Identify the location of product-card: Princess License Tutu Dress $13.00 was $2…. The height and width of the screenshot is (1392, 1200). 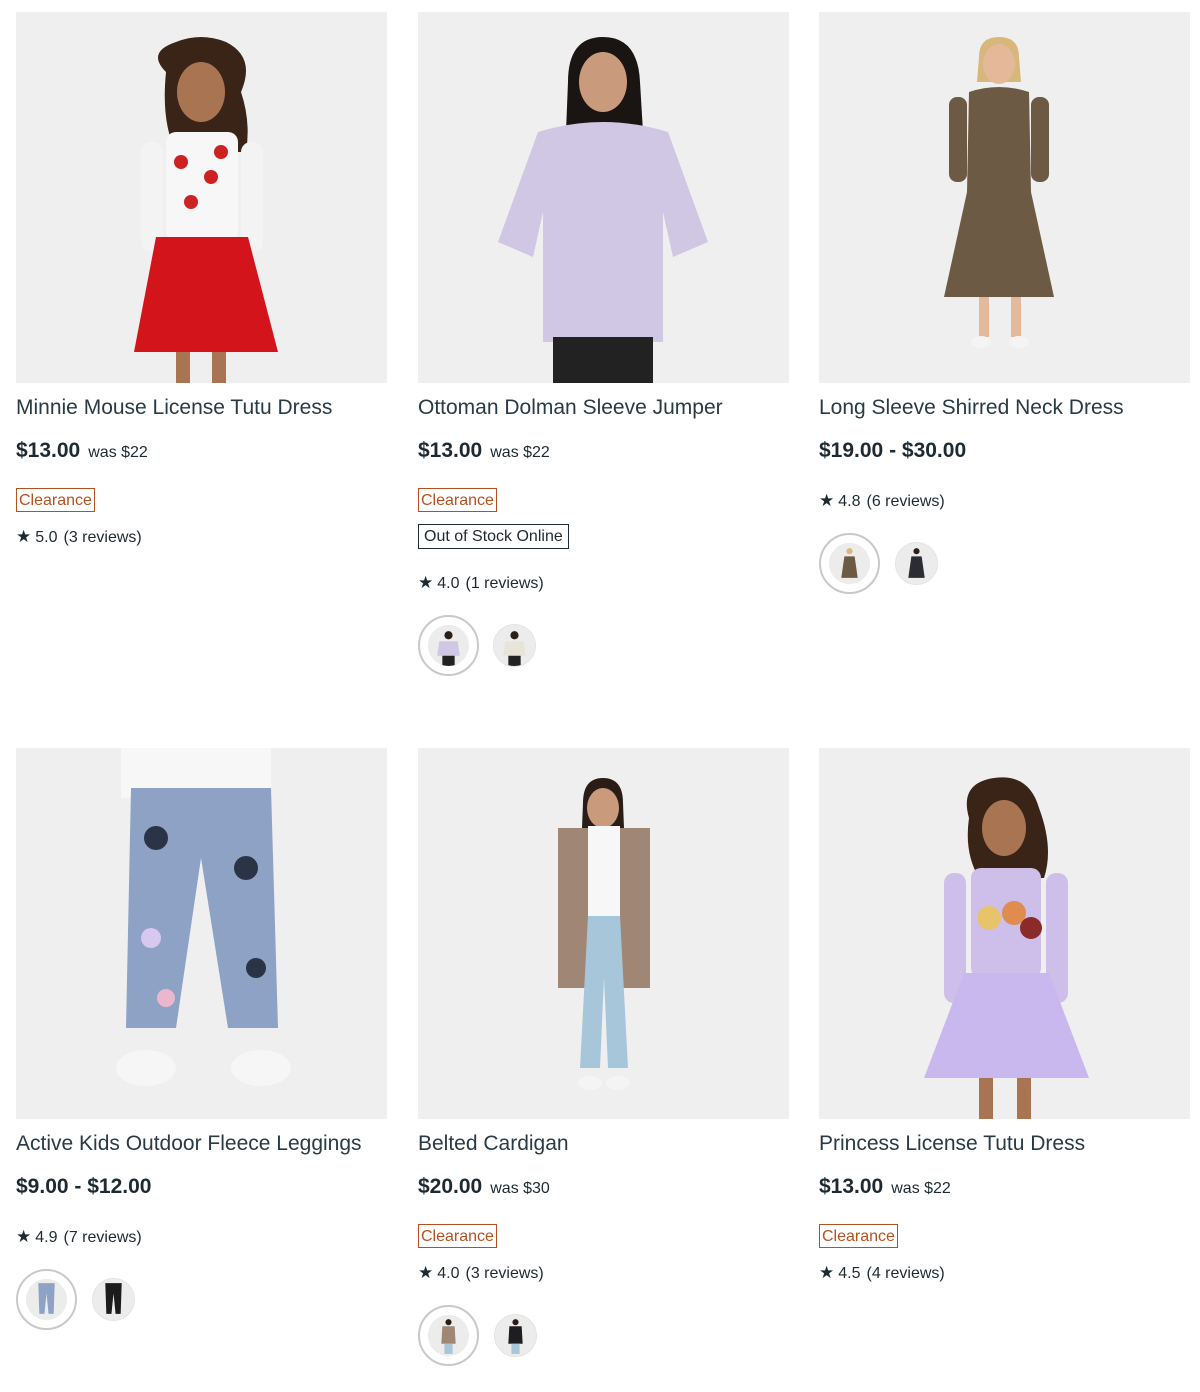
(1004, 1028).